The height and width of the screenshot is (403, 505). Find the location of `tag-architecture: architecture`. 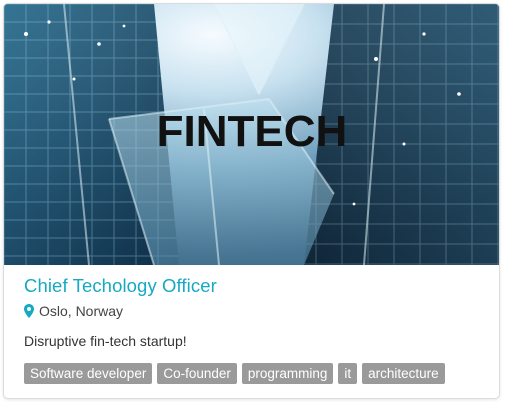

tag-architecture: architecture is located at coordinates (403, 373).